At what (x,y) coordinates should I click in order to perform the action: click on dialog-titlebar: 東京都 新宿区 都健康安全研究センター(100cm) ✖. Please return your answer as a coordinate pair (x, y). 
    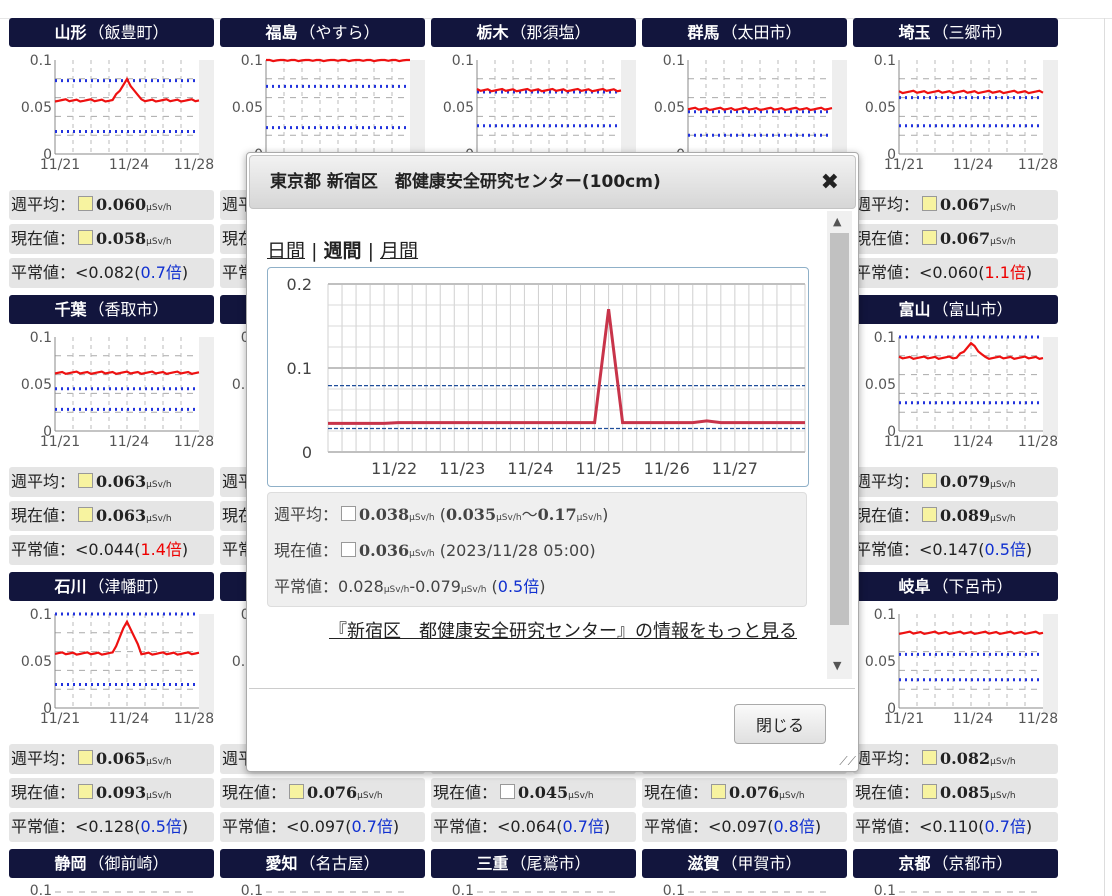
    Looking at the image, I should click on (552, 182).